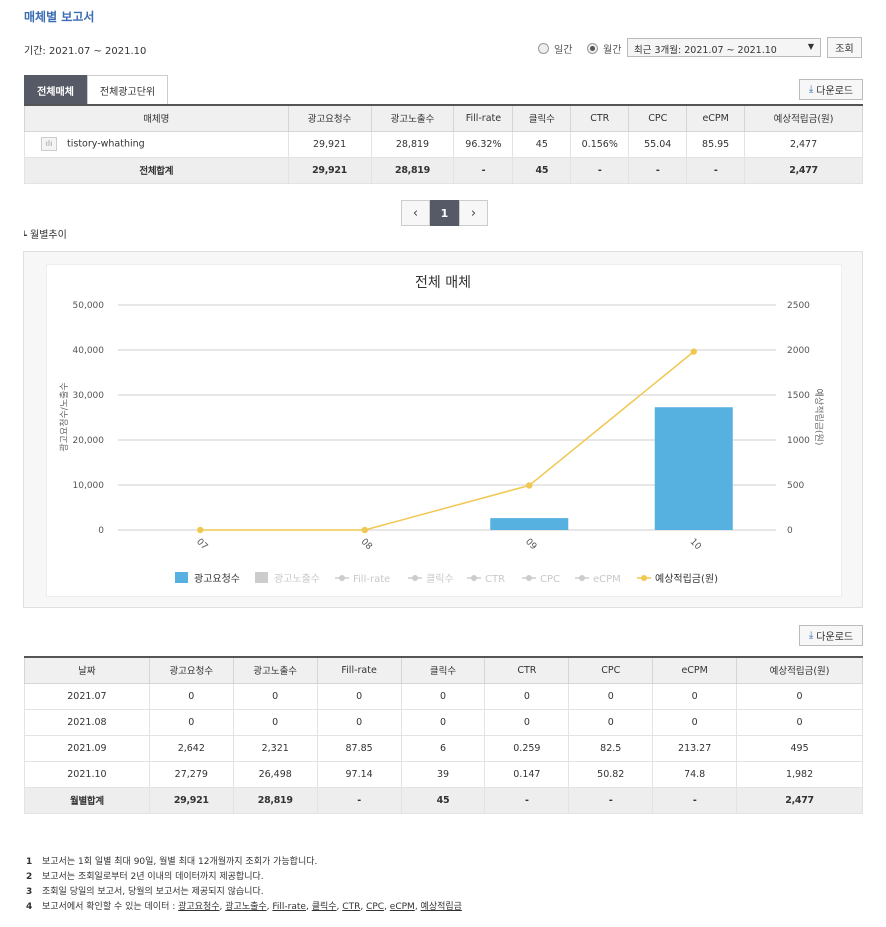 The width and height of the screenshot is (886, 927). I want to click on table-cell: 0.259, so click(527, 748).